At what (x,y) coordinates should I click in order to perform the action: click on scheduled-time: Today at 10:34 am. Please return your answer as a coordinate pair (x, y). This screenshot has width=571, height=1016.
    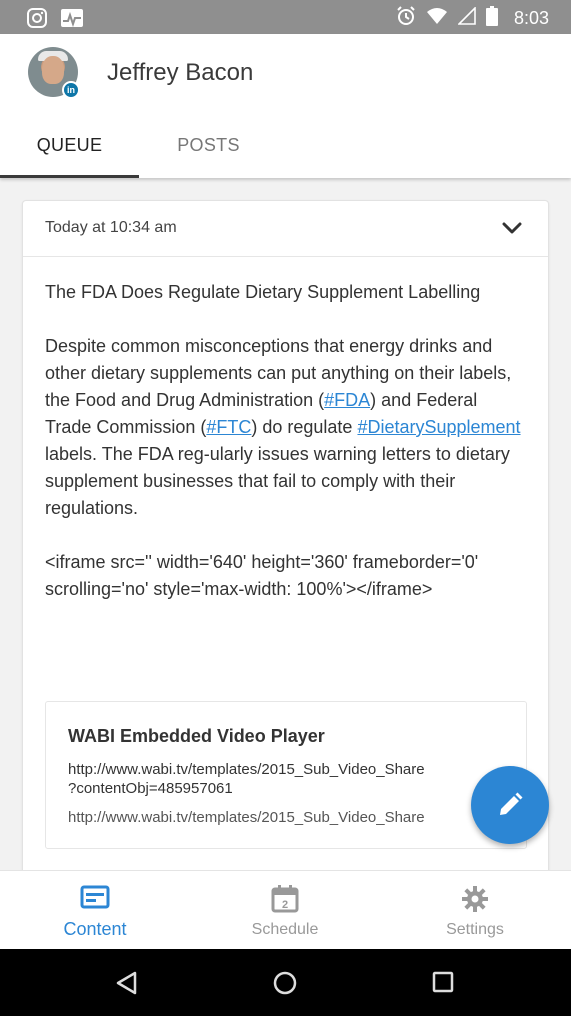
    Looking at the image, I should click on (111, 227).